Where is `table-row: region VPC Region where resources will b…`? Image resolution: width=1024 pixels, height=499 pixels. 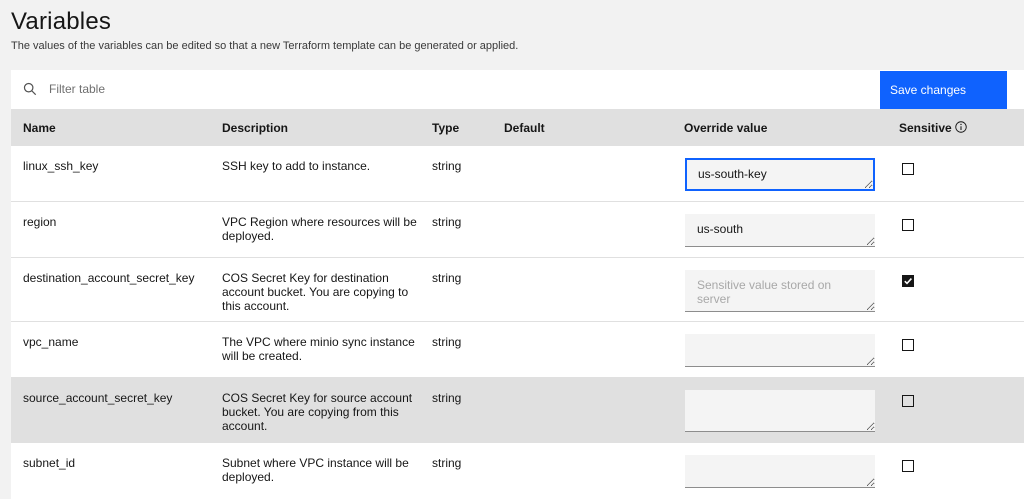
table-row: region VPC Region where resources will b… is located at coordinates (517, 230).